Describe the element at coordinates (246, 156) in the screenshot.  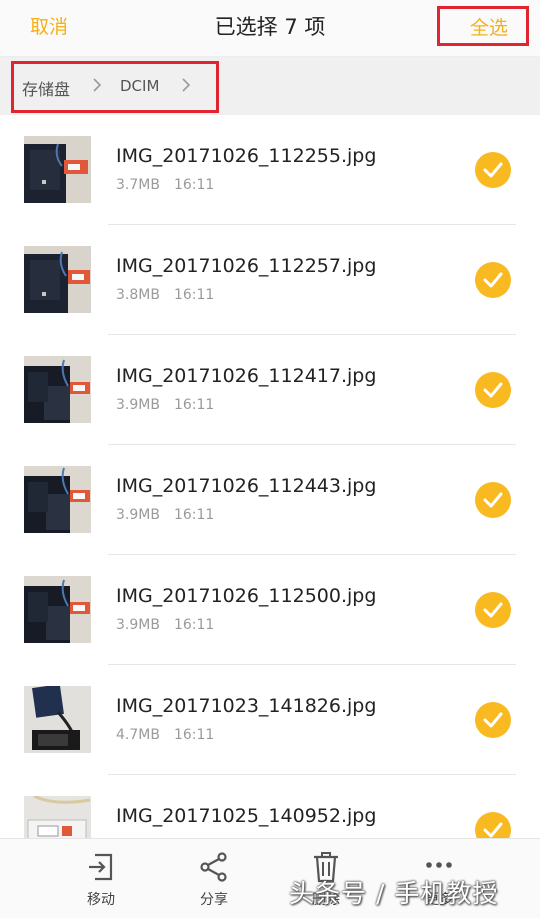
I see `file-name: IMG_20171026_112255.jpg` at that location.